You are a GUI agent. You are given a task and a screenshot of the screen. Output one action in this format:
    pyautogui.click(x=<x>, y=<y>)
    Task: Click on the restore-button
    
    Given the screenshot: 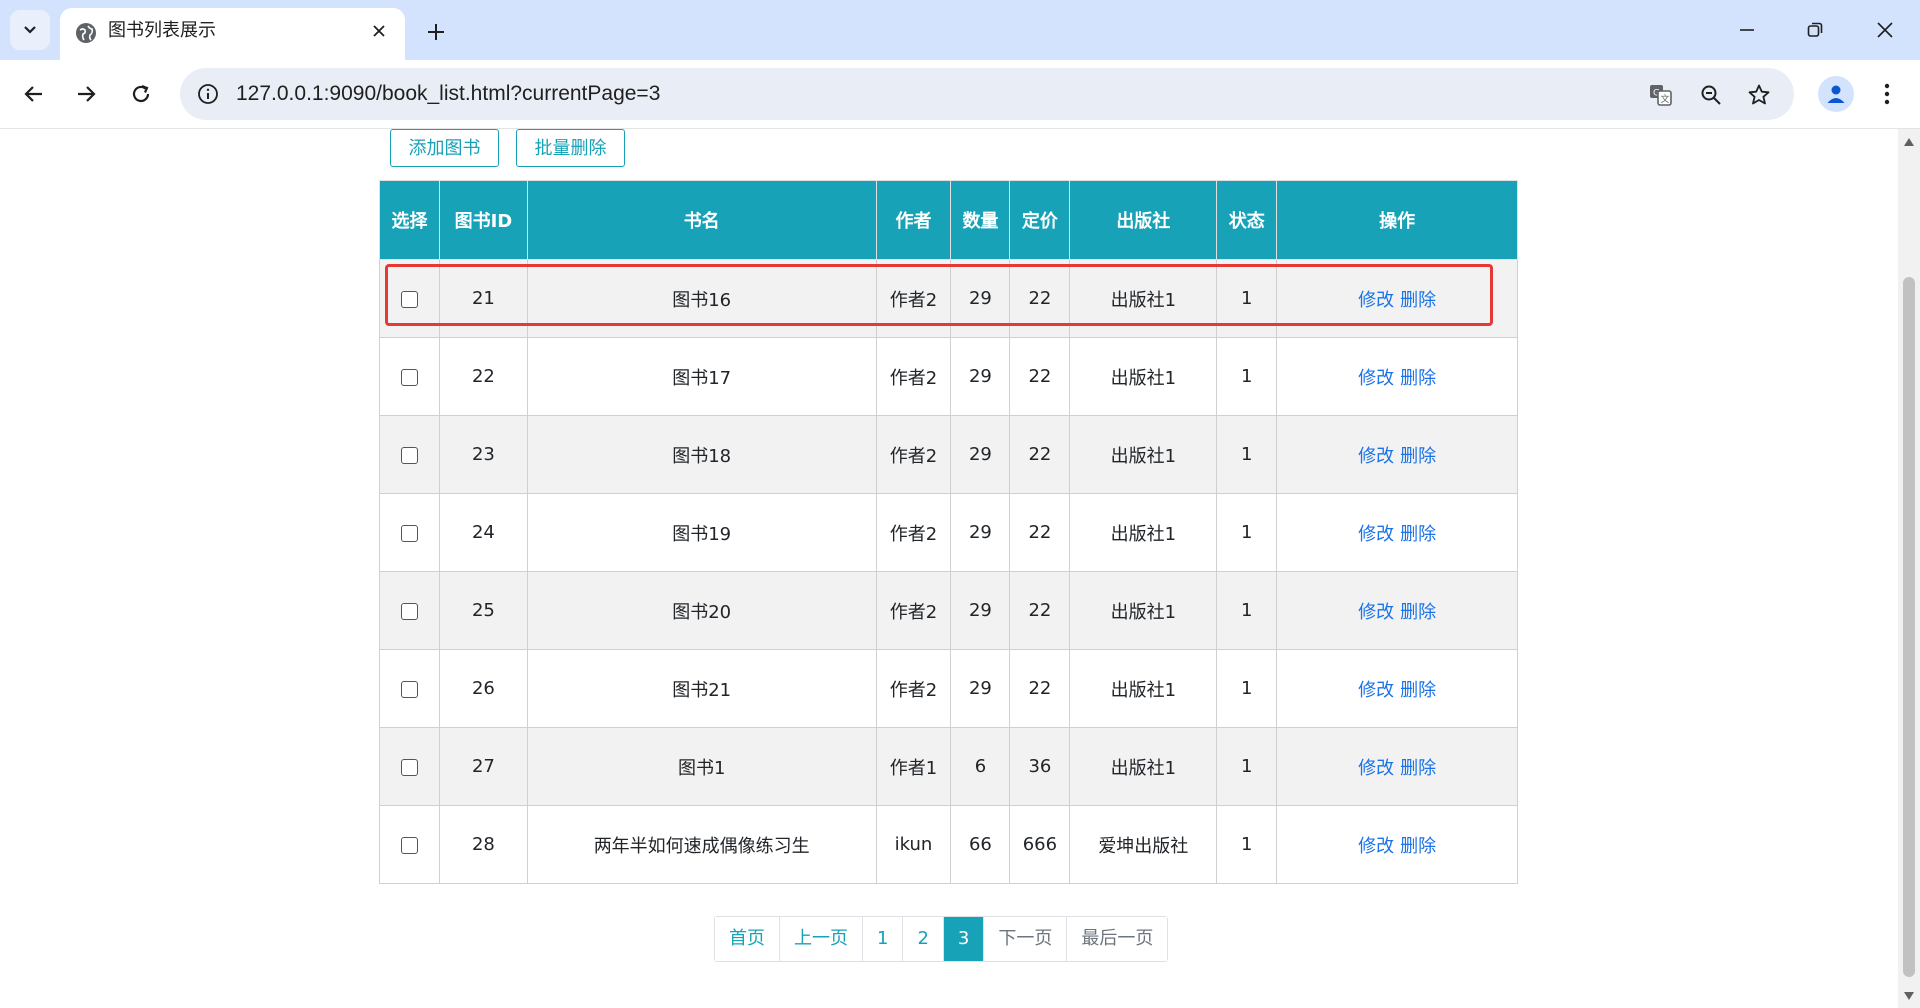 What is the action you would take?
    pyautogui.click(x=1815, y=30)
    